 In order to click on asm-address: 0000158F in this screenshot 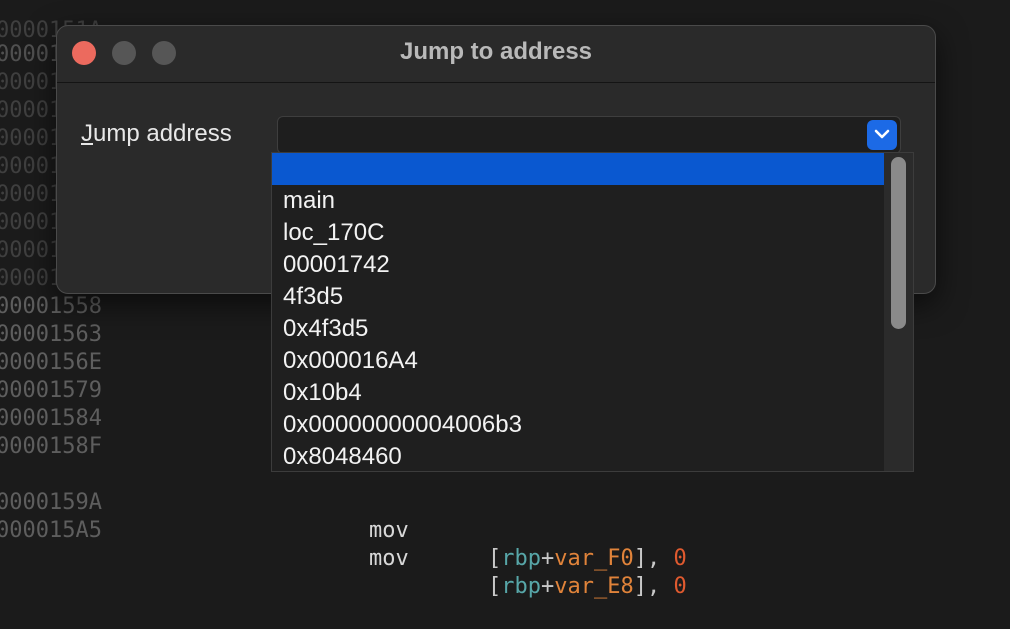, I will do `click(51, 446)`.